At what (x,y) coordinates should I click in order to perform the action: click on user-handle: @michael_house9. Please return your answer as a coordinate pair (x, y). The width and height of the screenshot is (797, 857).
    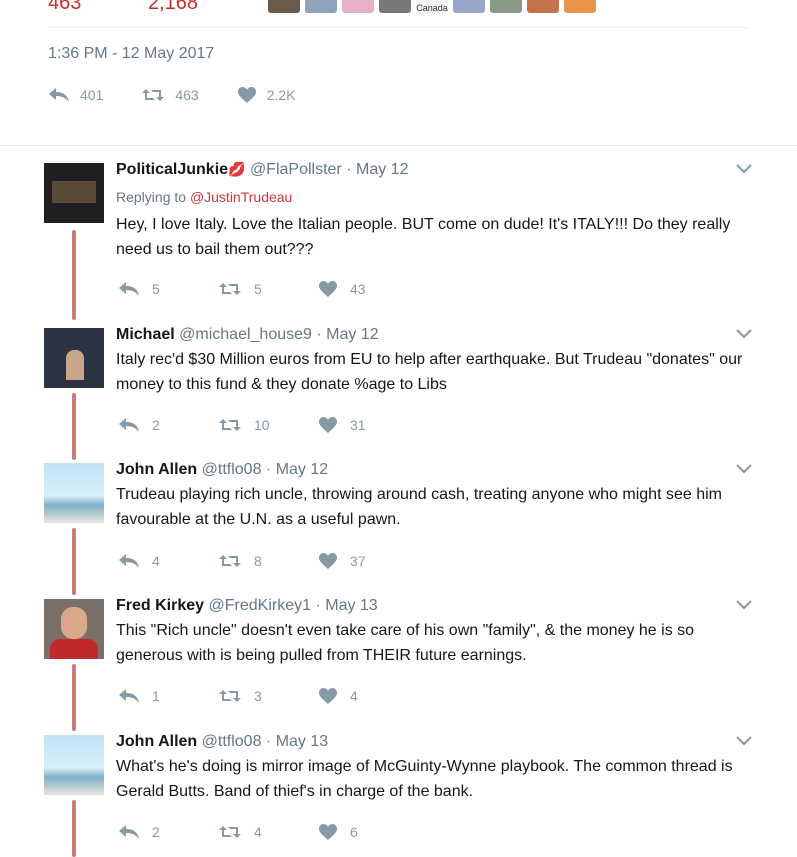
    Looking at the image, I should click on (245, 334).